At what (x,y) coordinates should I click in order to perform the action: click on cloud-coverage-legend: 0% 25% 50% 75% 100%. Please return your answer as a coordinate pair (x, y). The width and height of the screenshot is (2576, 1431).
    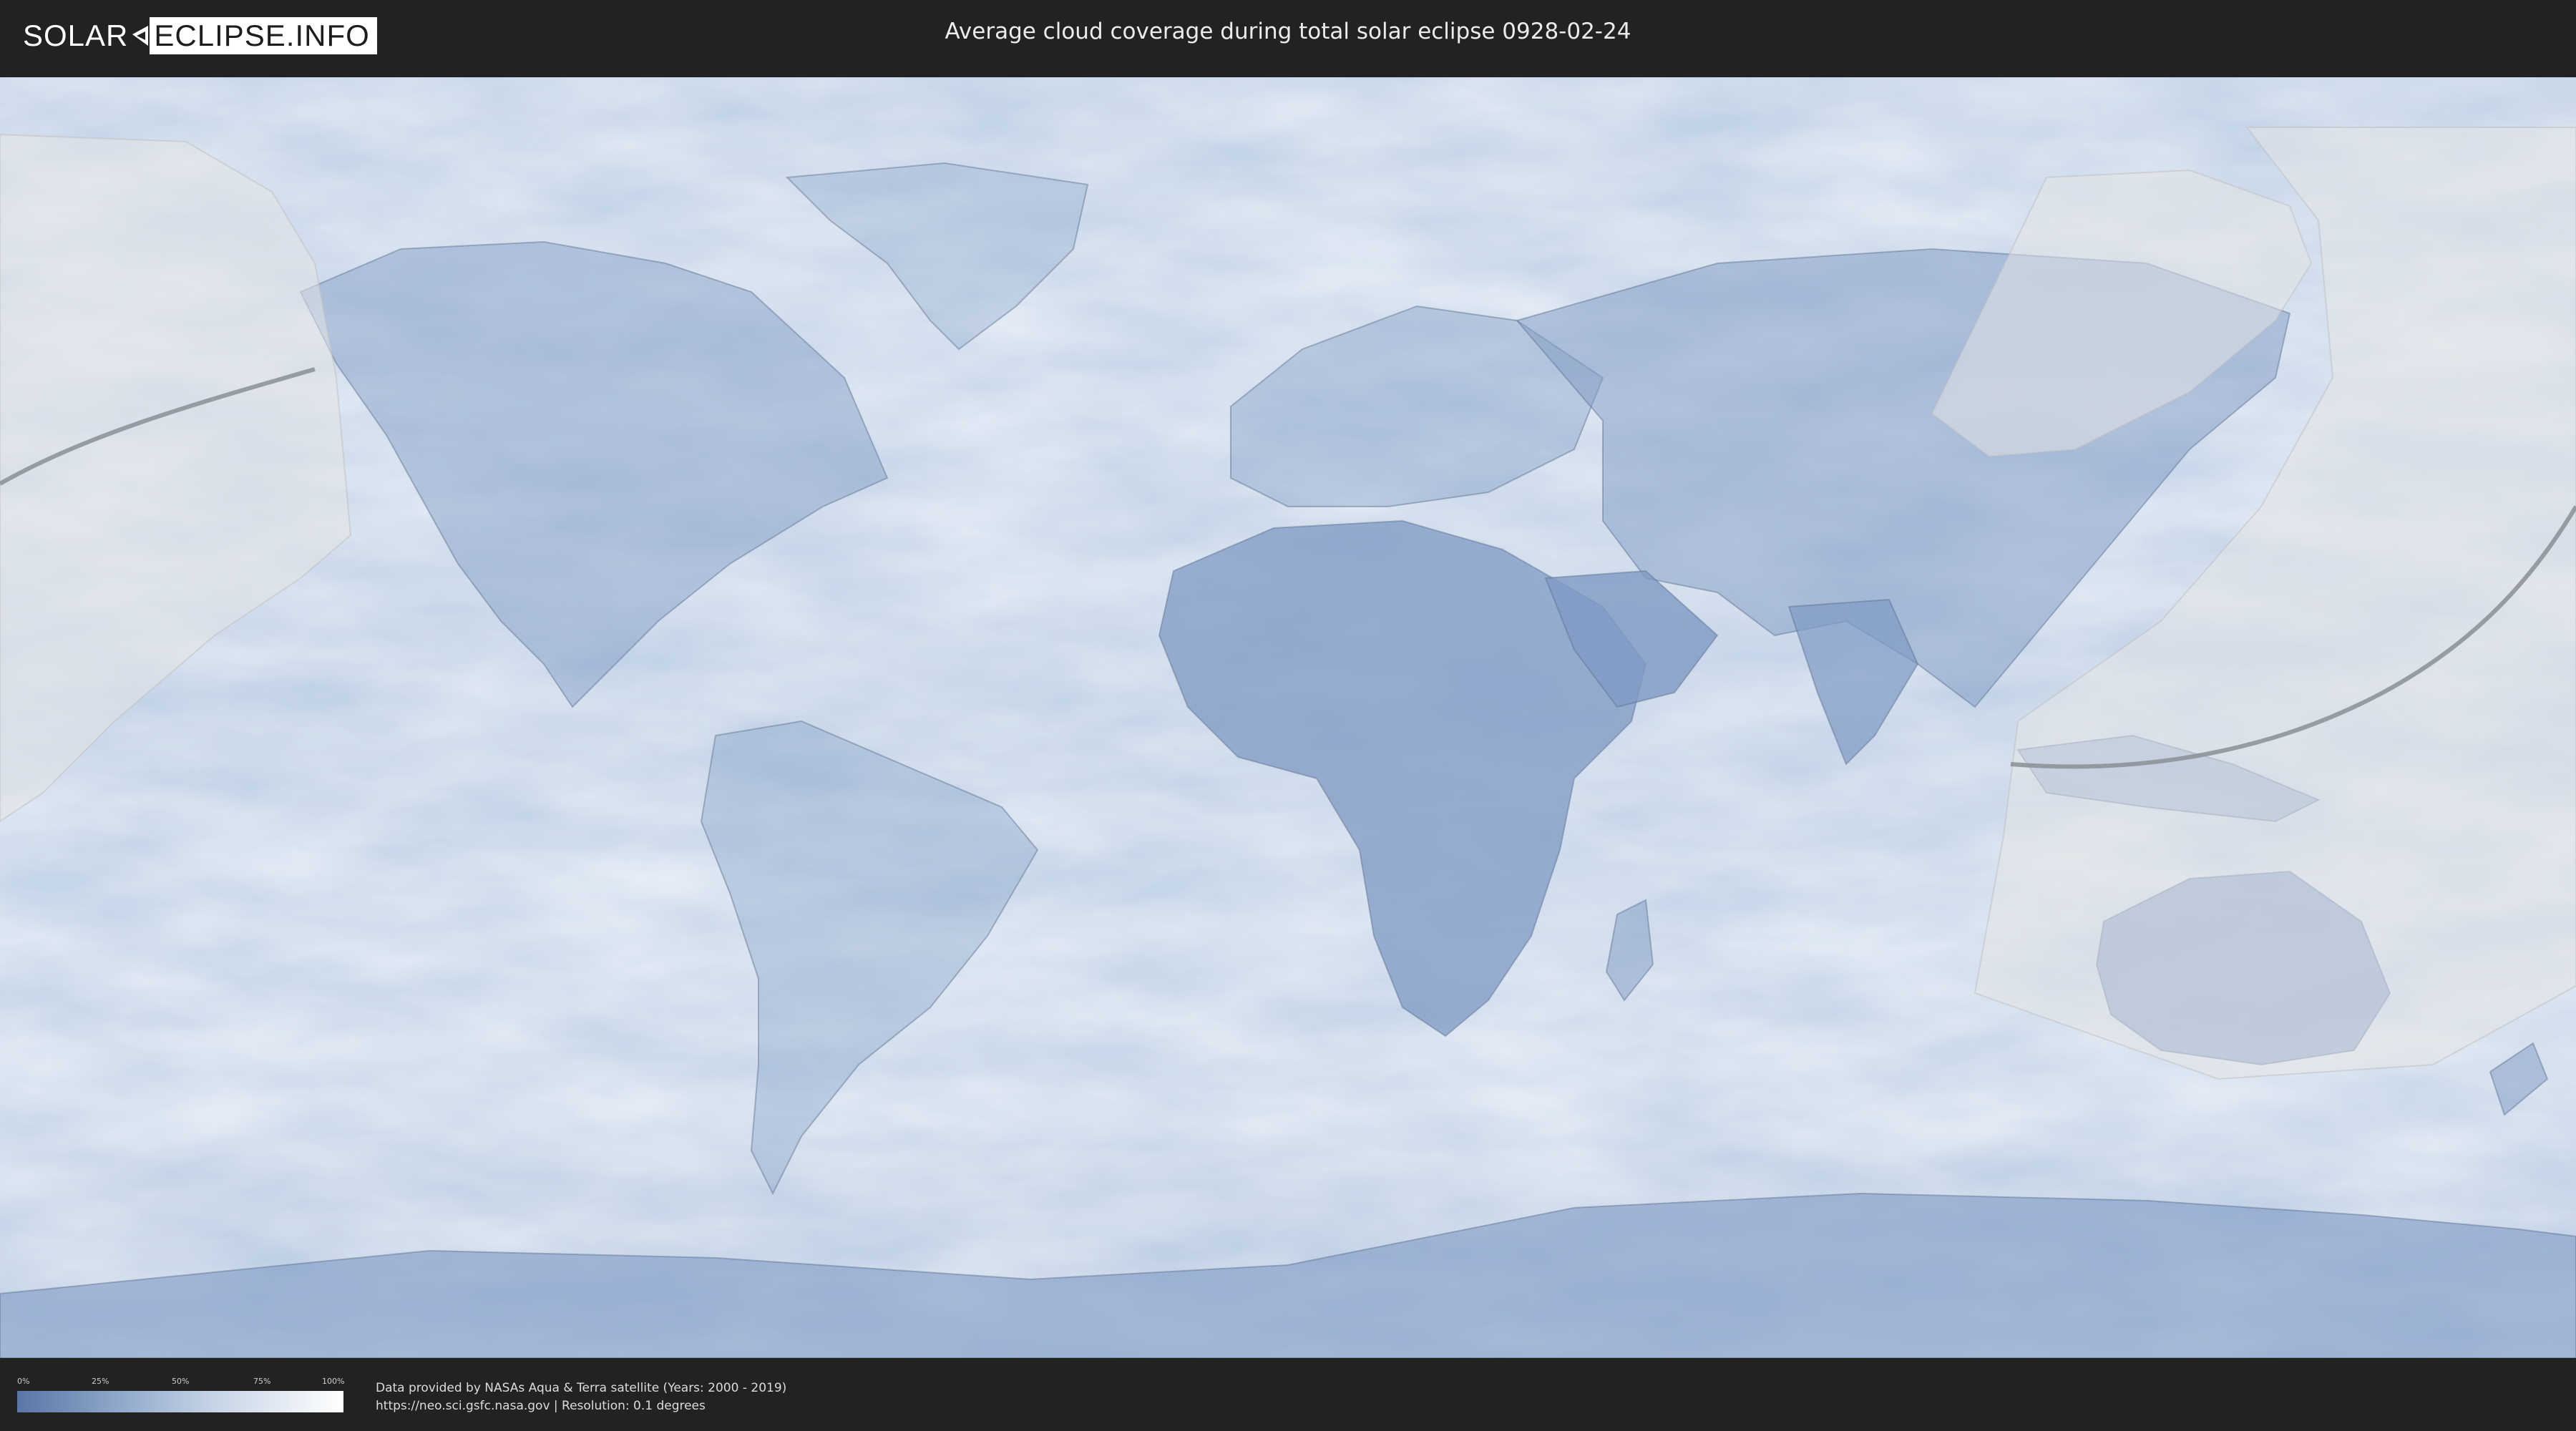
    Looking at the image, I should click on (181, 1396).